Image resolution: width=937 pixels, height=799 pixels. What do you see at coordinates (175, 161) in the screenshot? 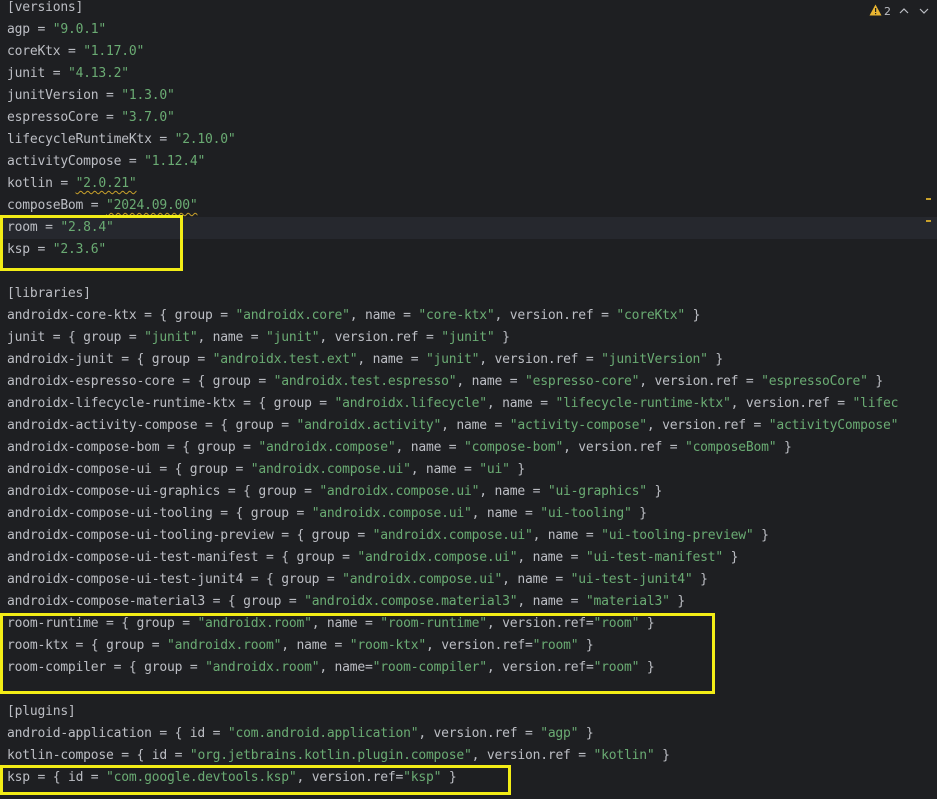
I see `version-value: "1.12.4"` at bounding box center [175, 161].